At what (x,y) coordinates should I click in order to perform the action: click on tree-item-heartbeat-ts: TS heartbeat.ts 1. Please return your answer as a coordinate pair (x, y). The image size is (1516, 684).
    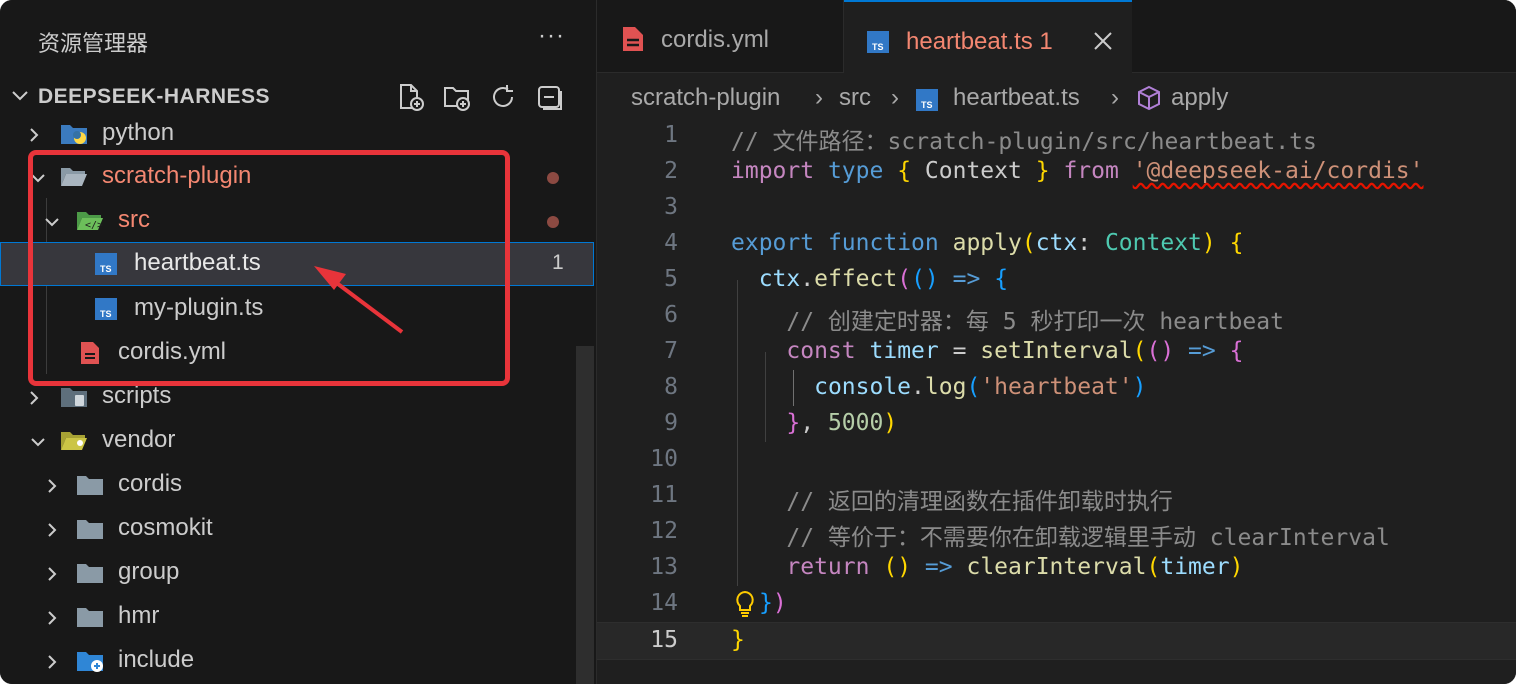
    Looking at the image, I should click on (297, 264).